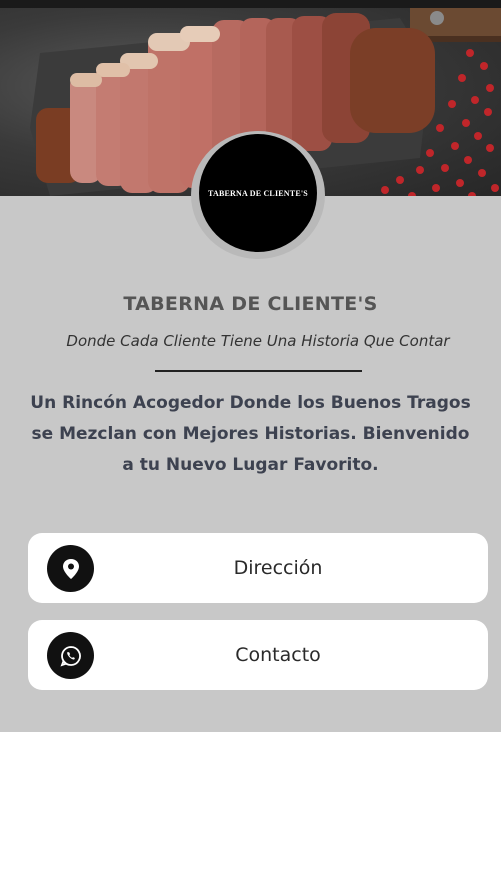  What do you see at coordinates (258, 371) in the screenshot?
I see `divider` at bounding box center [258, 371].